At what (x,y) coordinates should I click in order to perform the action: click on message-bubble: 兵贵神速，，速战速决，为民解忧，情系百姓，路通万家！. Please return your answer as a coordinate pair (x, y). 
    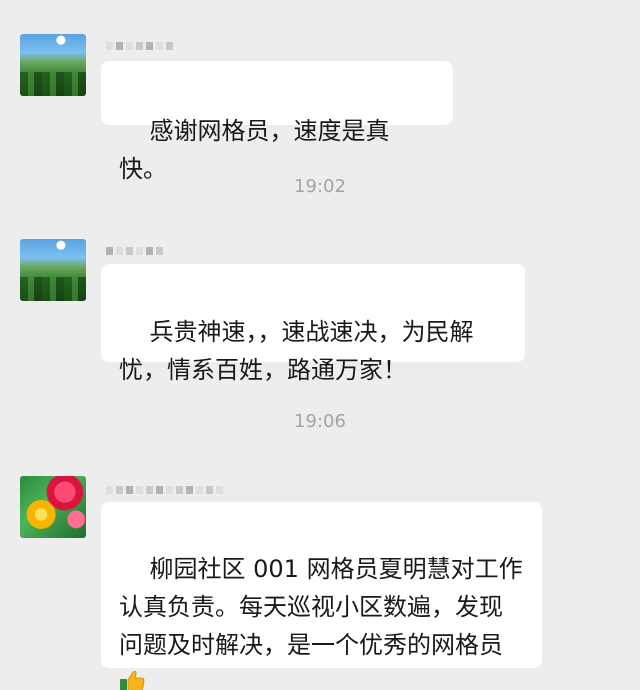
    Looking at the image, I should click on (313, 324).